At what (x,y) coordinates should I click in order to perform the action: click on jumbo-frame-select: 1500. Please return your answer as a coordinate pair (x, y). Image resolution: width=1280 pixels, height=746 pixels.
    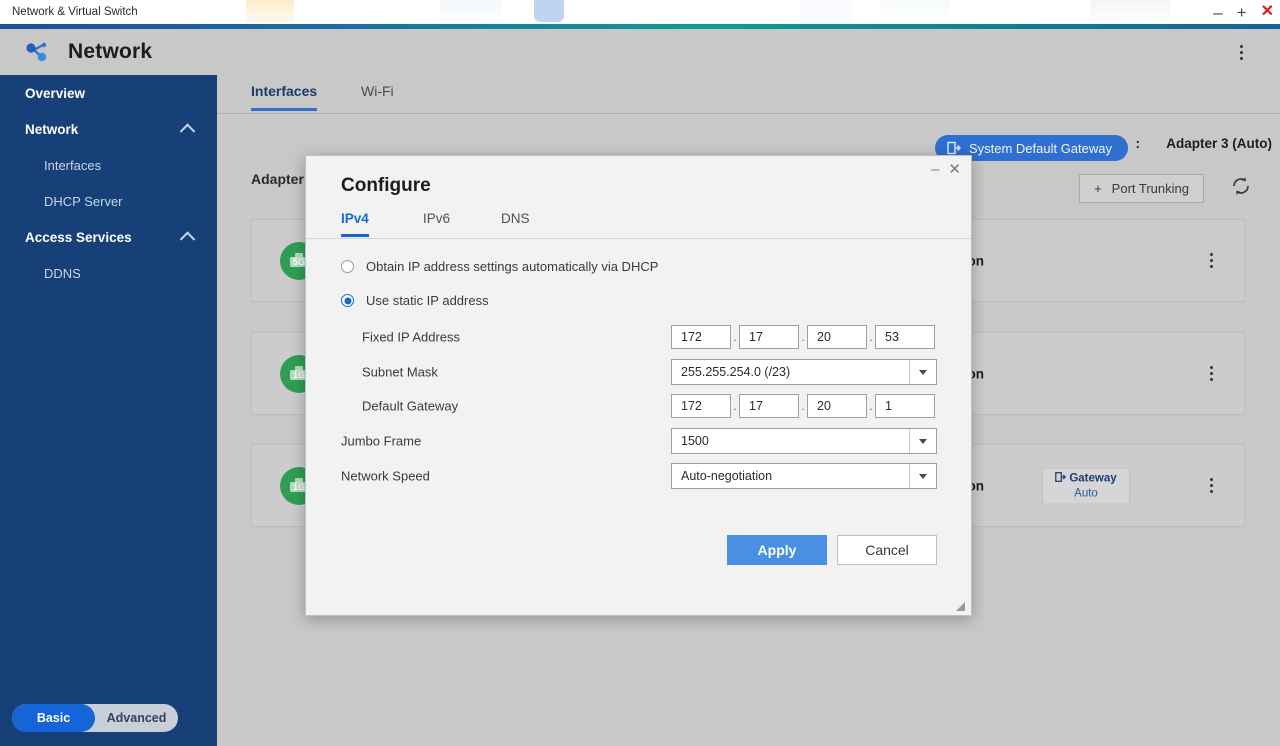
    Looking at the image, I should click on (804, 441).